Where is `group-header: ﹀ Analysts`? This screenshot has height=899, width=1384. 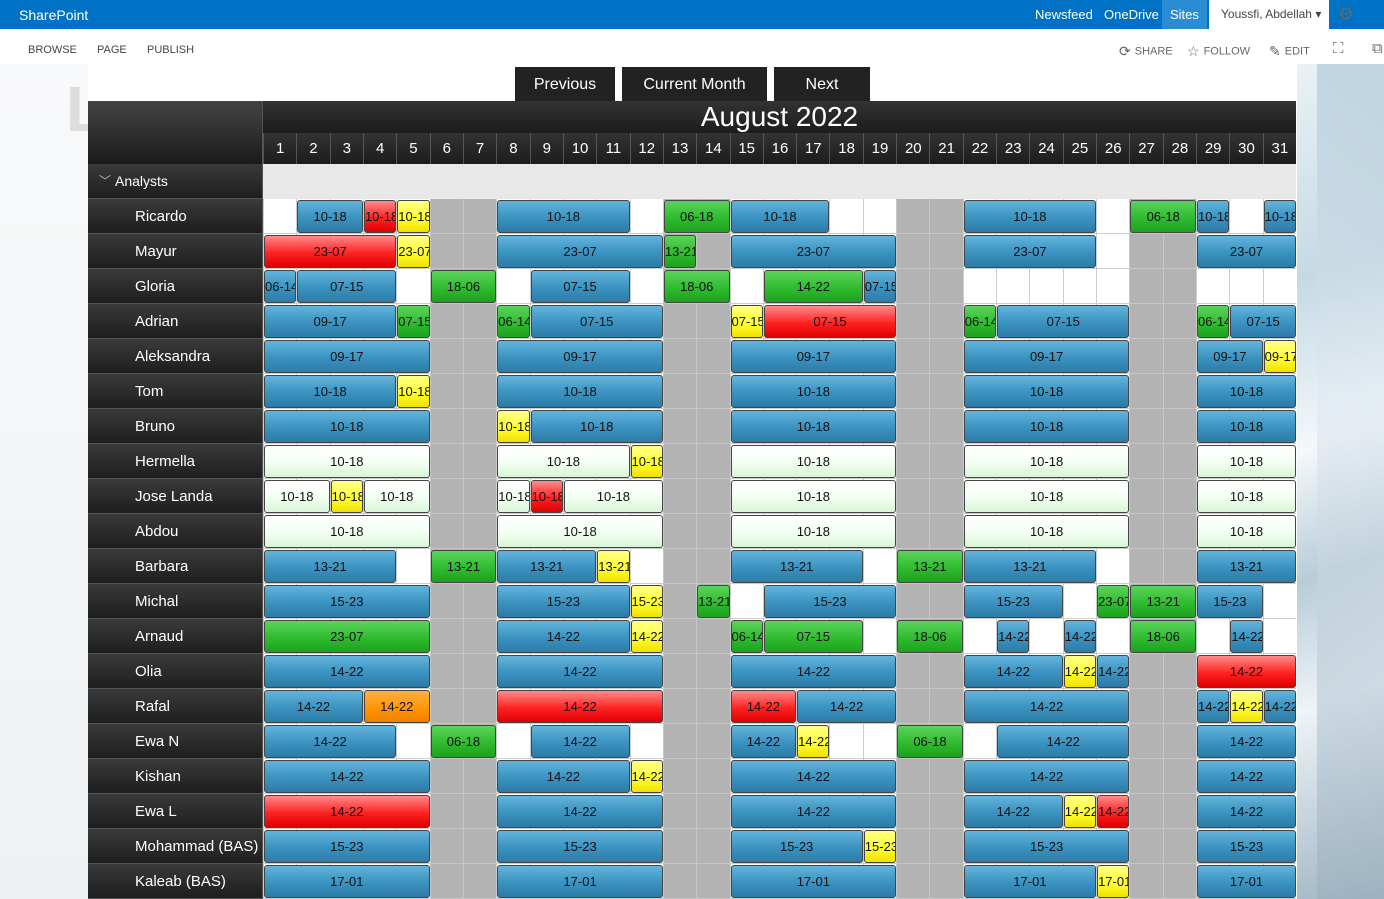 group-header: ﹀ Analysts is located at coordinates (175, 181).